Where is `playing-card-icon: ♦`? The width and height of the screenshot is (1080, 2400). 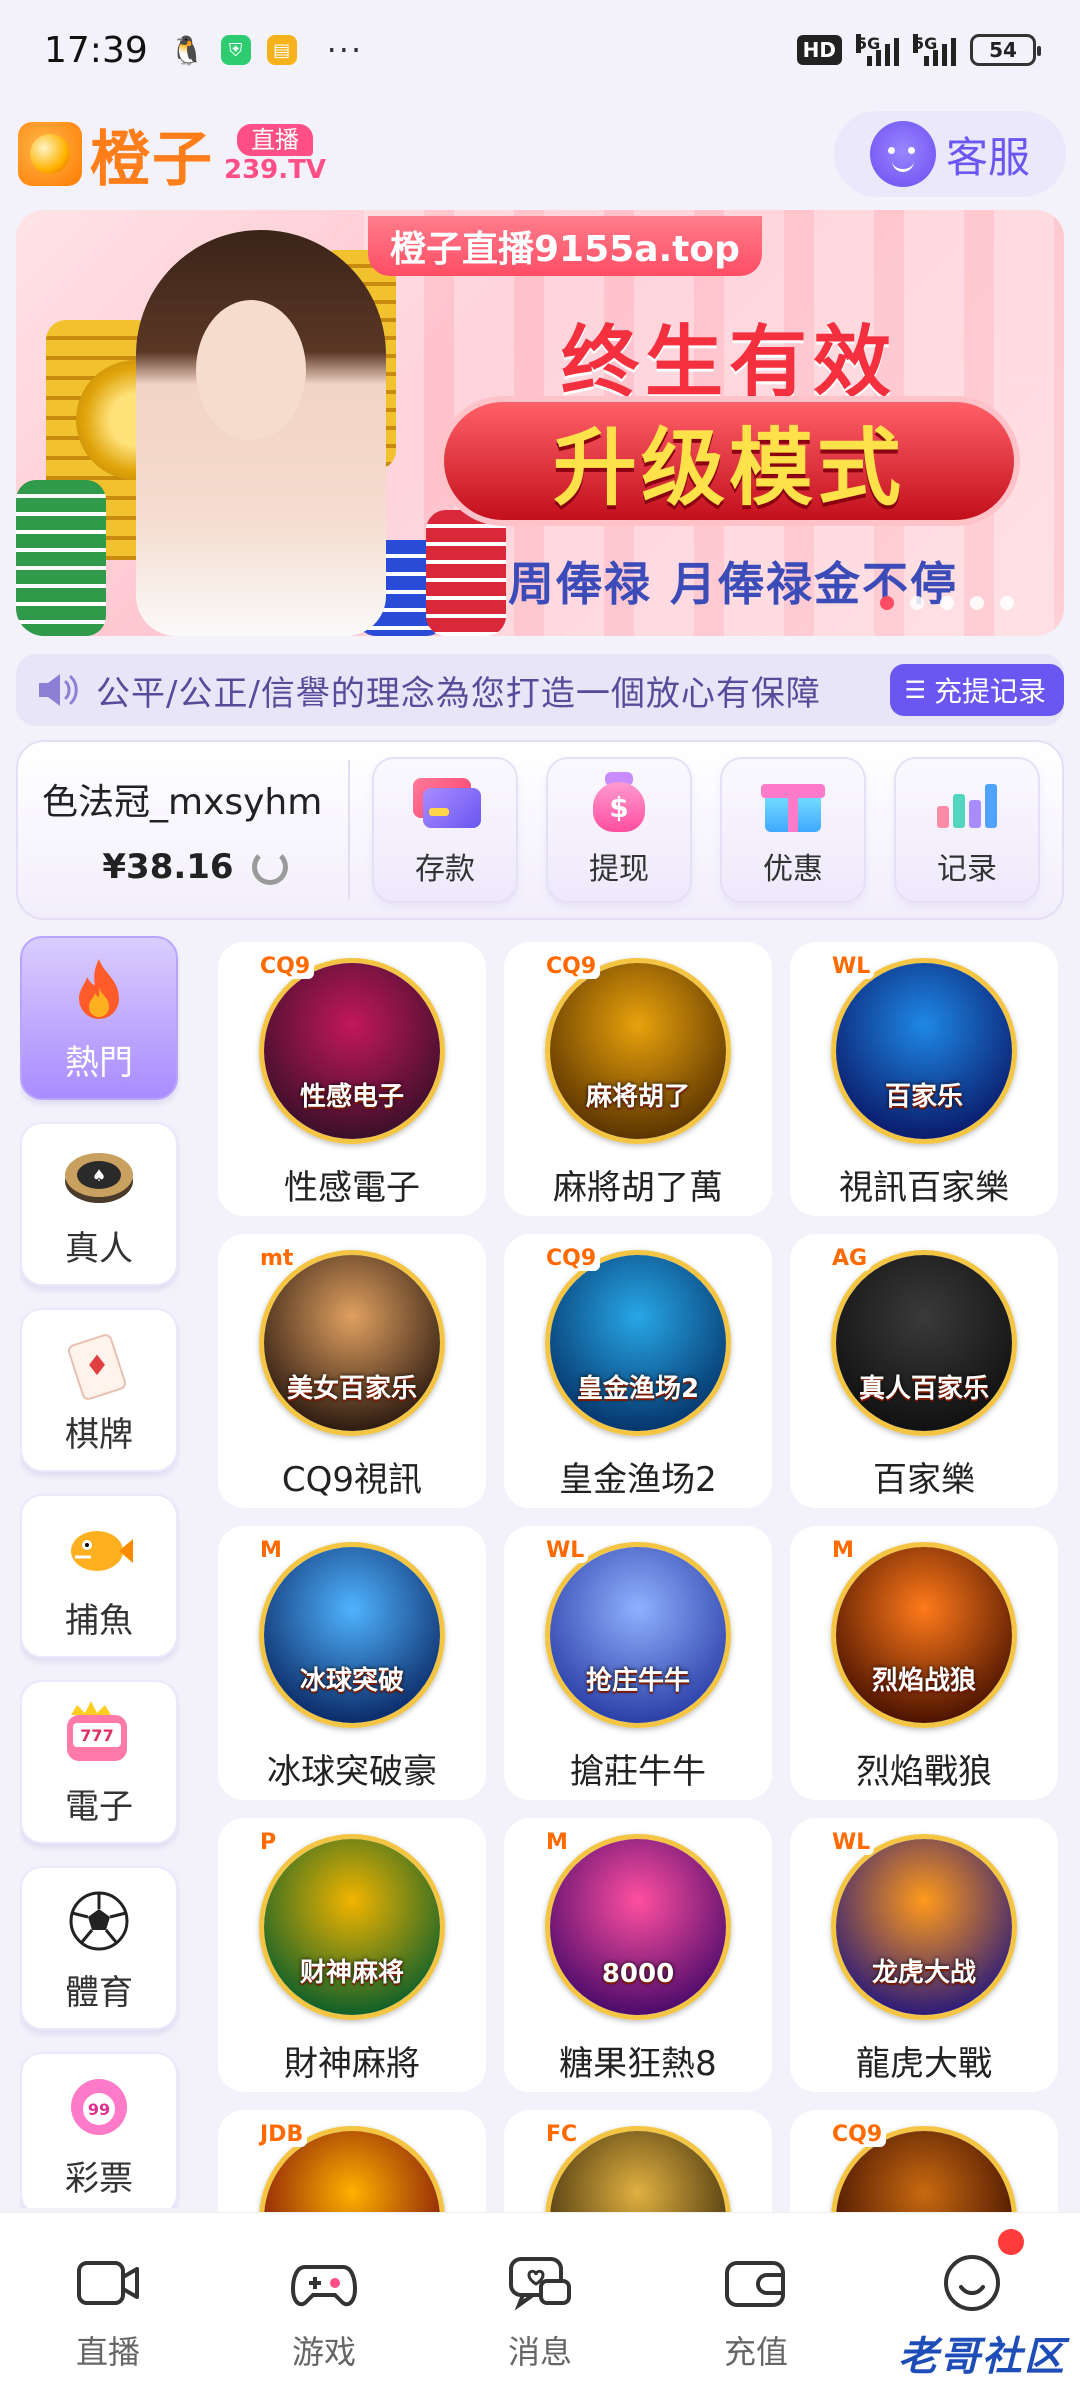 playing-card-icon: ♦ is located at coordinates (99, 1363).